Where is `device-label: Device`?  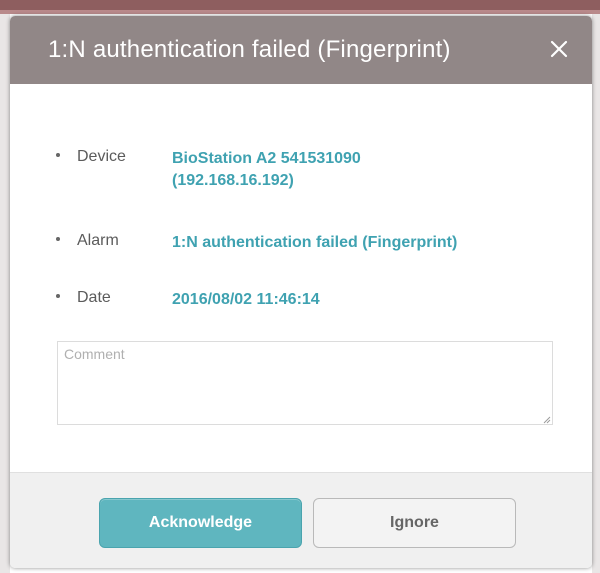
device-label: Device is located at coordinates (101, 156).